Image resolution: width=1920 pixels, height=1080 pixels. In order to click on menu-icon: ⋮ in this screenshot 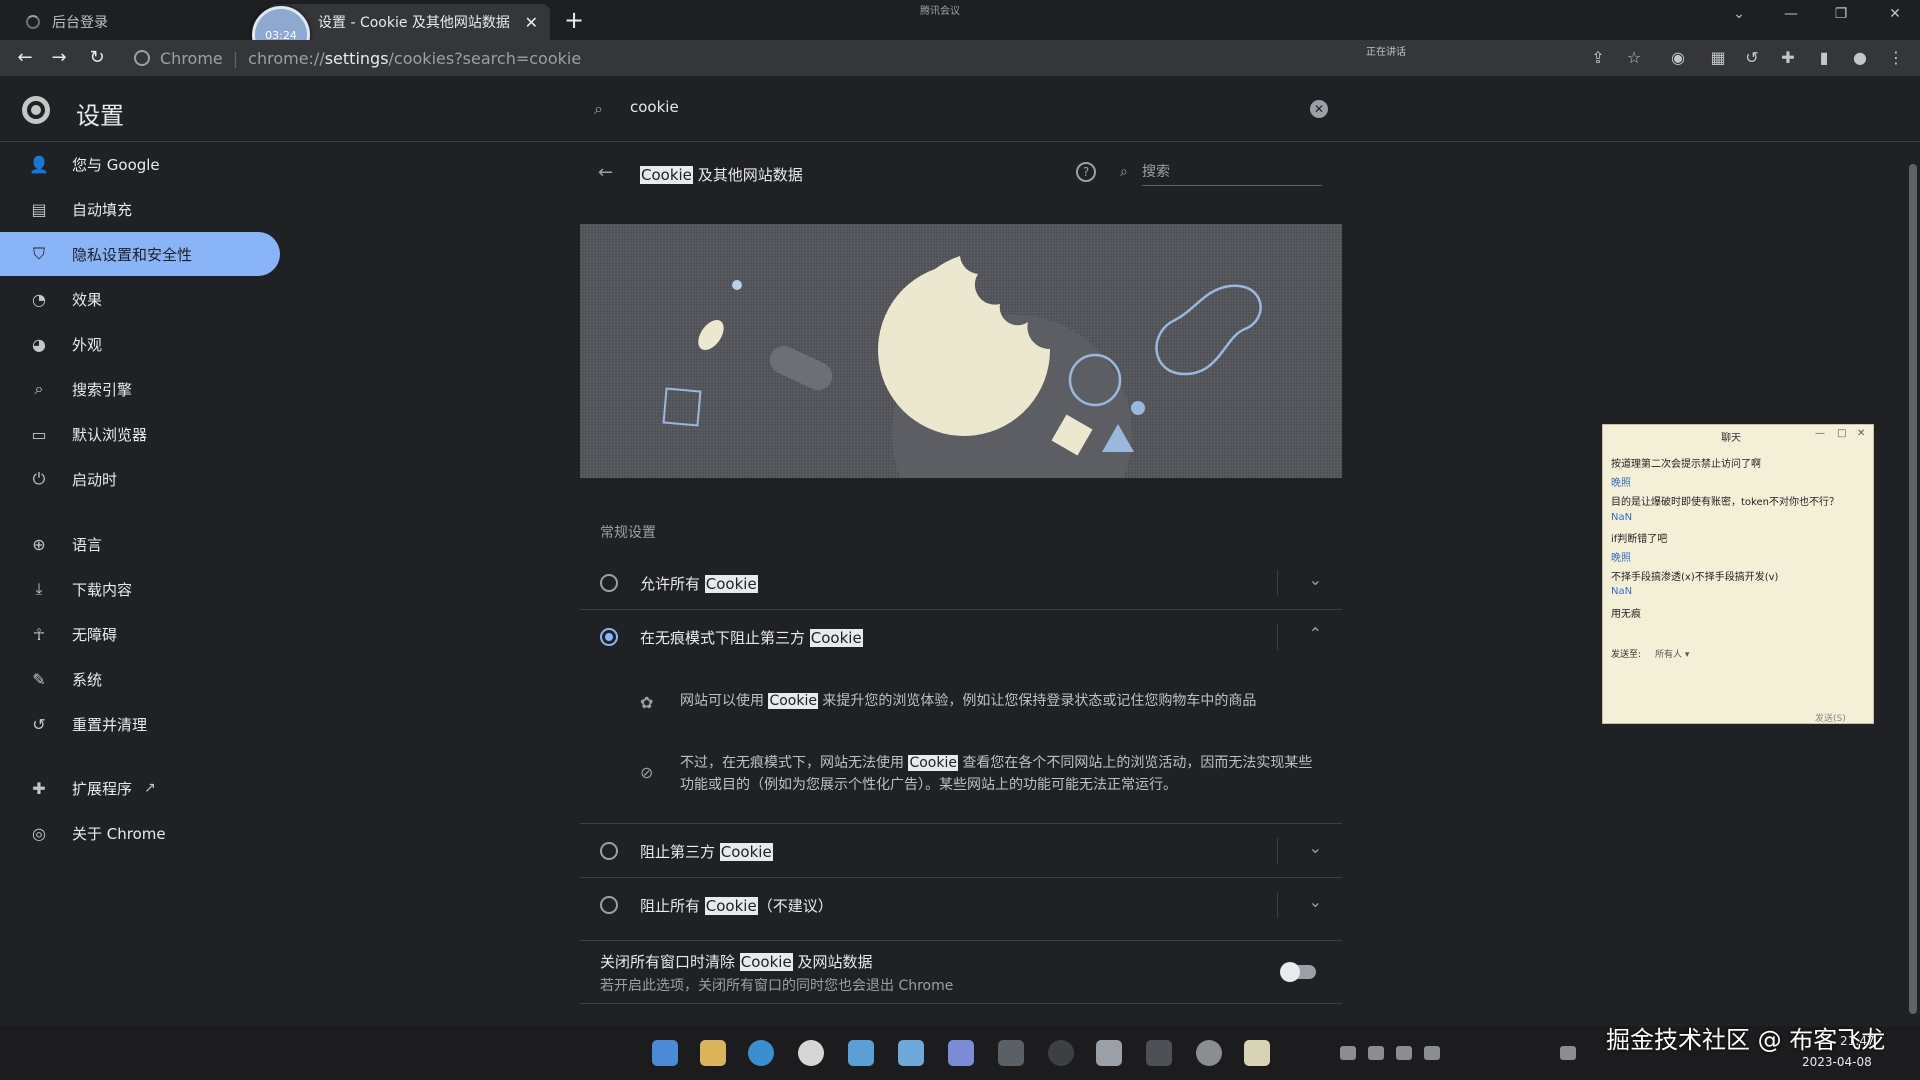, I will do `click(1896, 58)`.